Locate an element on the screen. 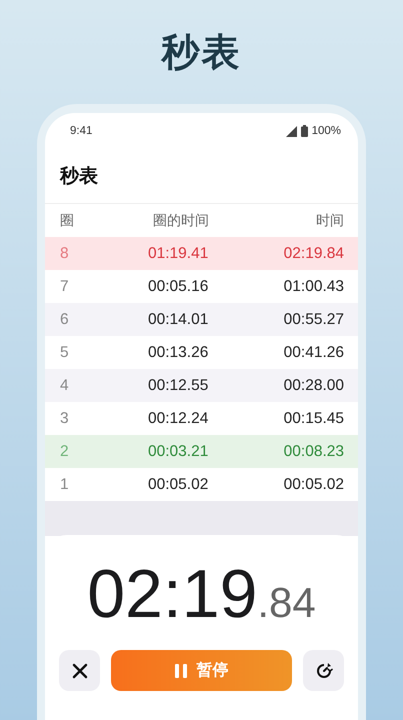 This screenshot has width=403, height=720. total-time: 02:19.84 is located at coordinates (314, 253).